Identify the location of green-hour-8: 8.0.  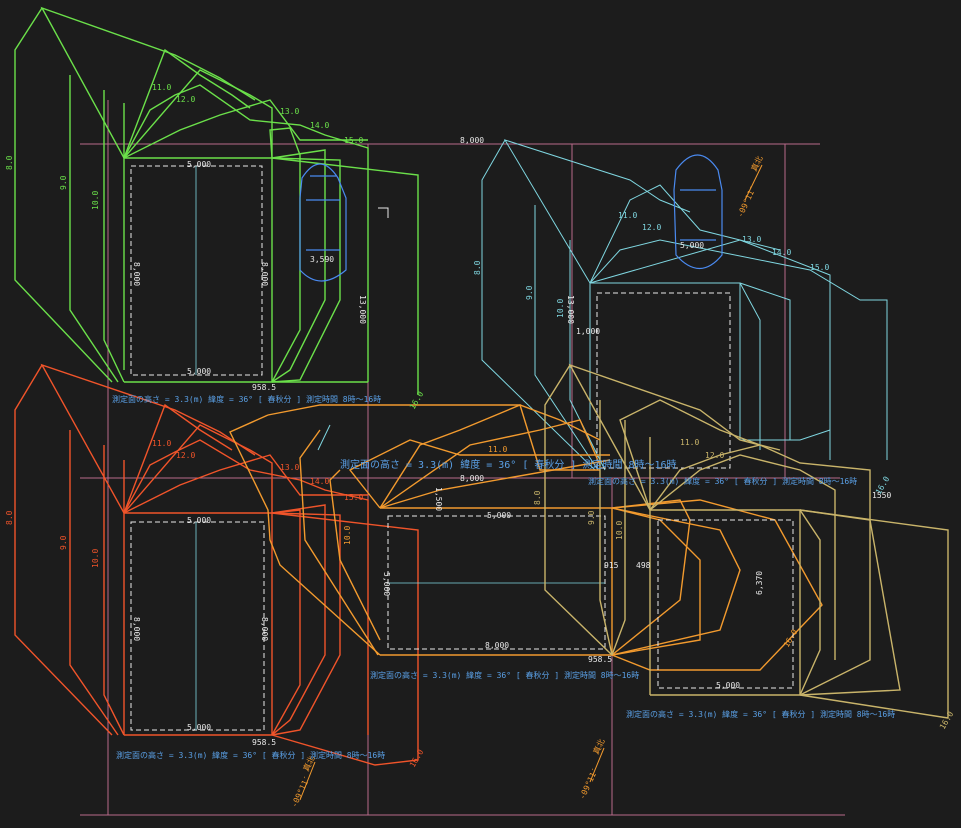
(9, 162).